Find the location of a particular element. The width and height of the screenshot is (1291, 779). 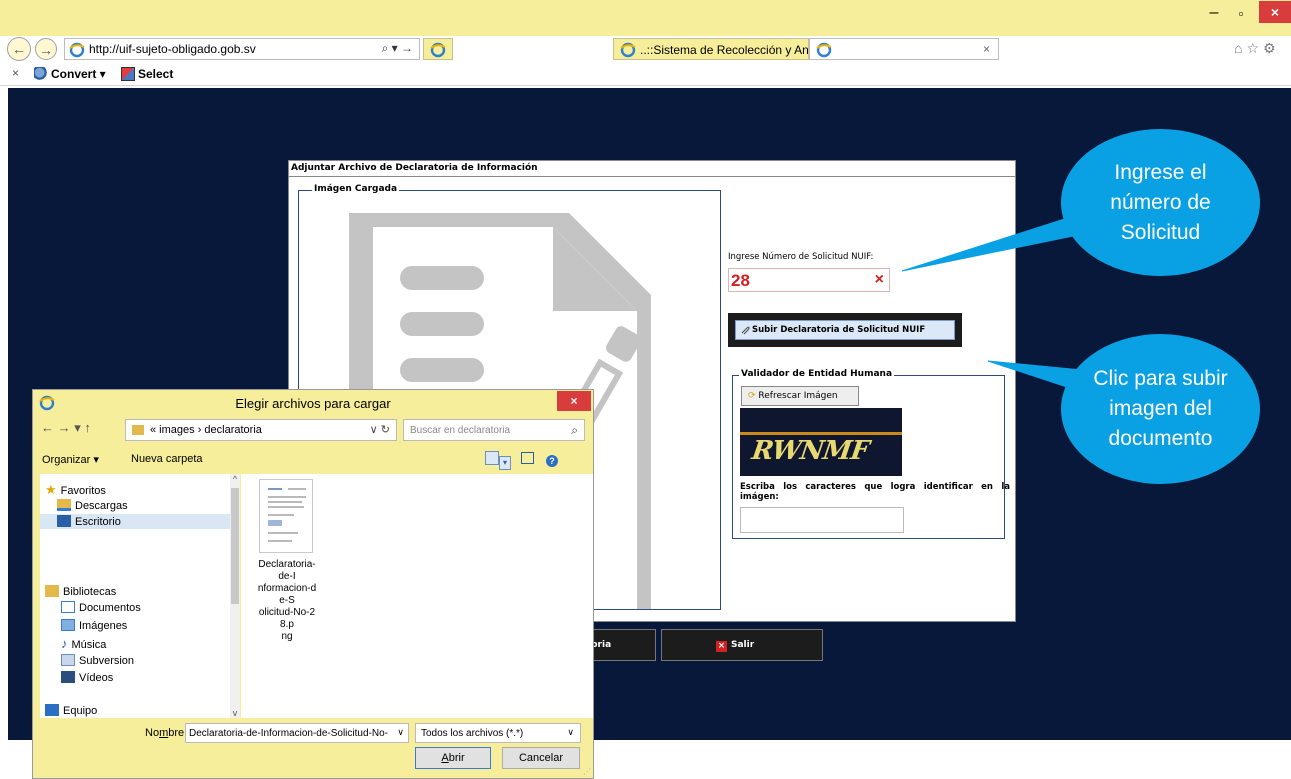

path-controls: ∨ ↻ is located at coordinates (380, 429).